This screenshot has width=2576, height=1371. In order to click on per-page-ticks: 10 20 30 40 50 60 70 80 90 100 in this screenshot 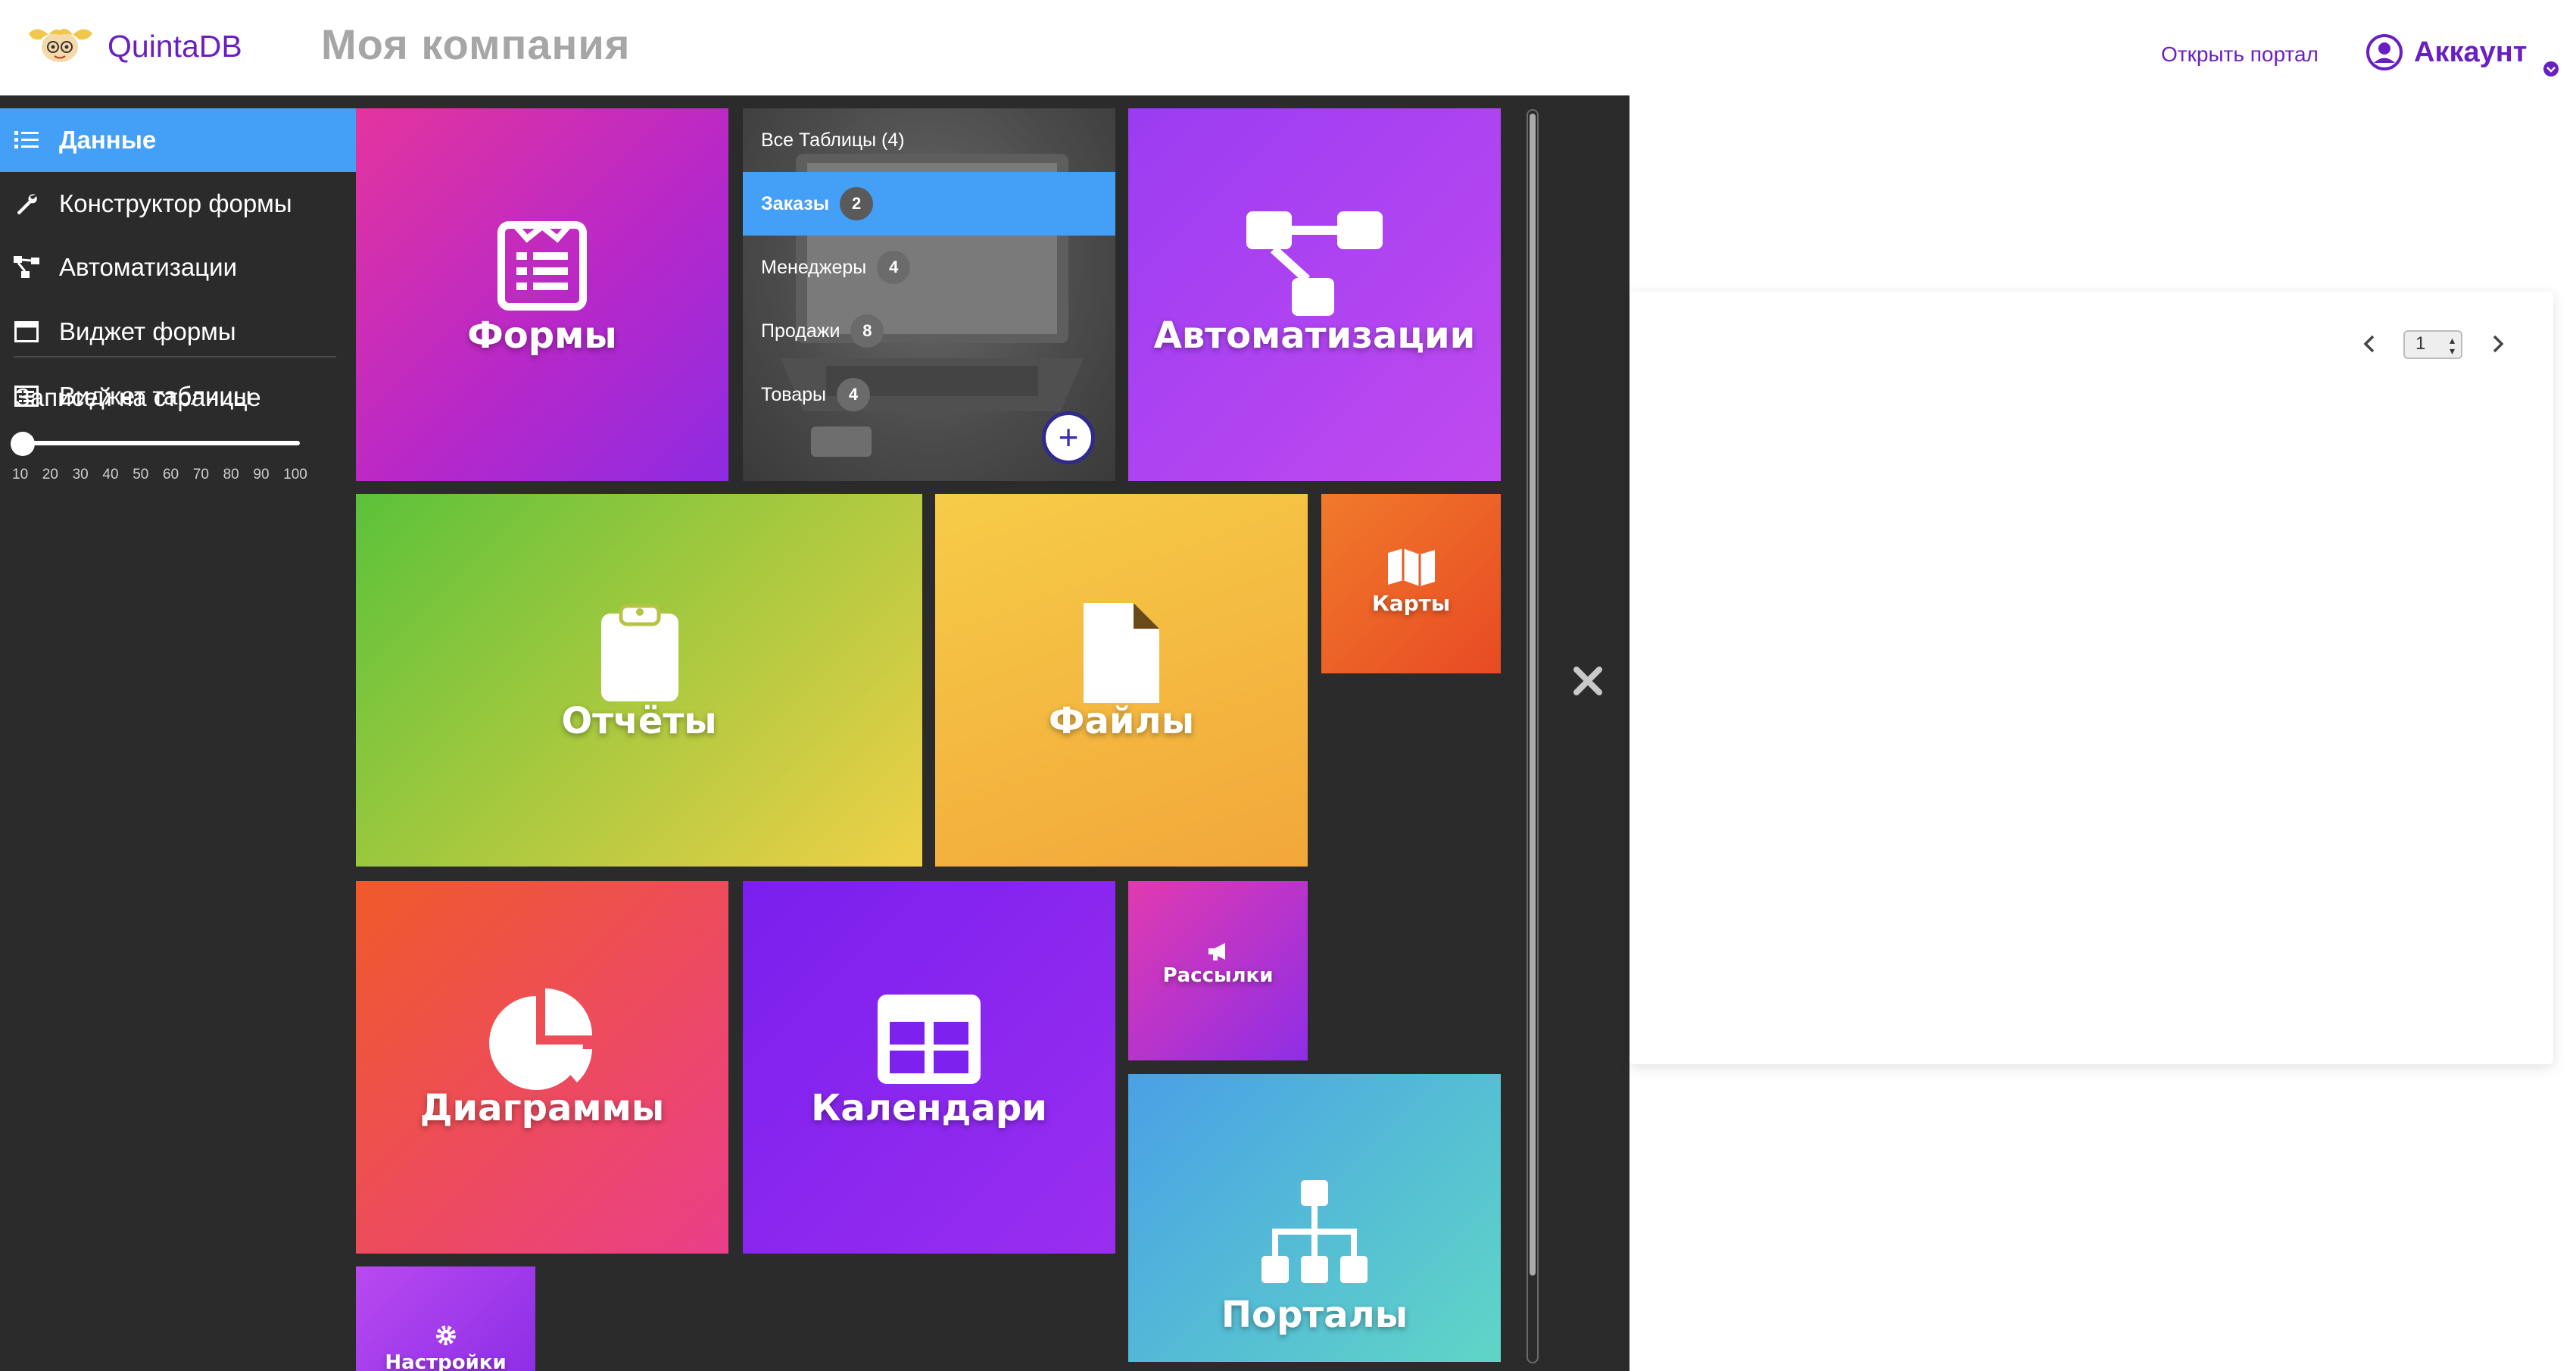, I will do `click(159, 475)`.